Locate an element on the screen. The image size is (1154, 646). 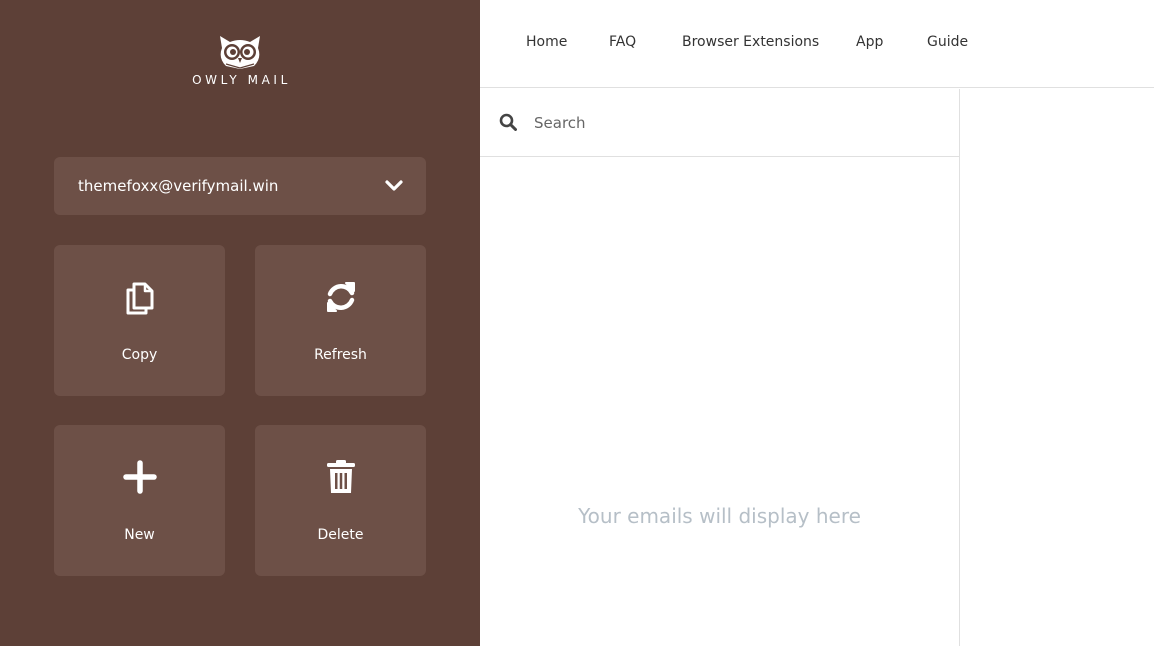
nav-guide: Guide is located at coordinates (947, 42).